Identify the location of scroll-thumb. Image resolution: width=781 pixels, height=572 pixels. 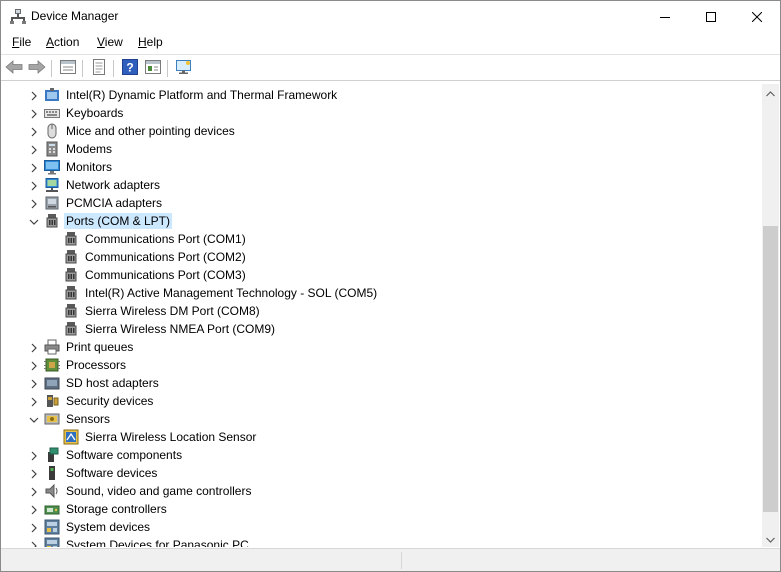
(770, 369).